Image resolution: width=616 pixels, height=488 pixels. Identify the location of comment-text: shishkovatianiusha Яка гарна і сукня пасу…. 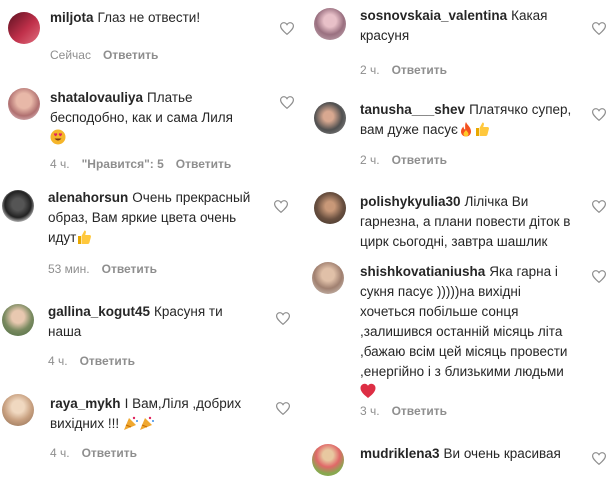
(466, 332).